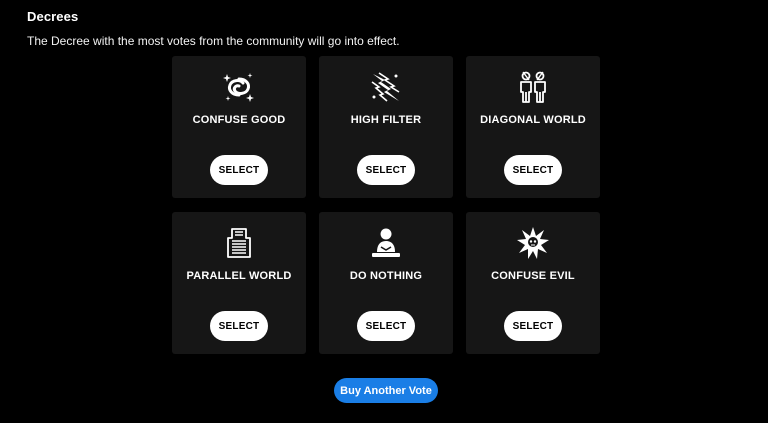  What do you see at coordinates (239, 87) in the screenshot?
I see `swirl-stars-icon` at bounding box center [239, 87].